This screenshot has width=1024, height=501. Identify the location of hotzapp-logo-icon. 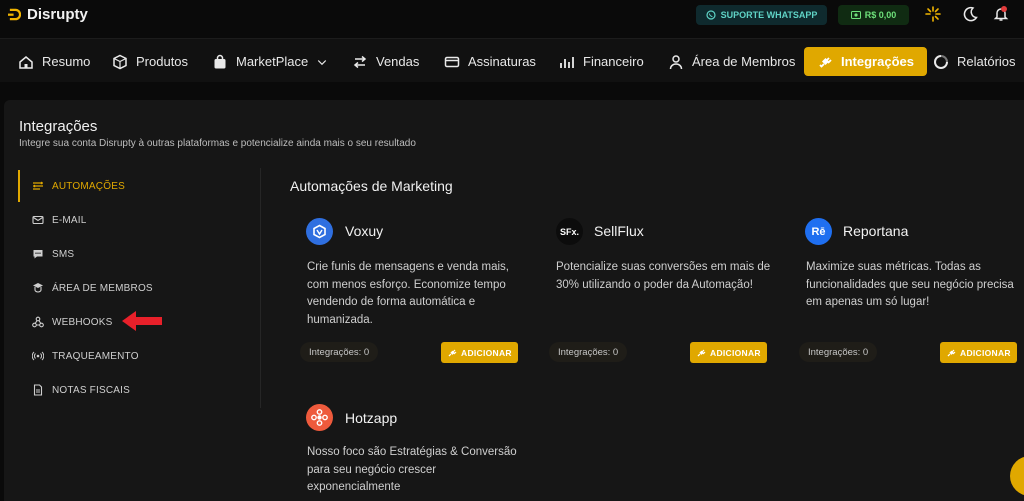
(319, 417).